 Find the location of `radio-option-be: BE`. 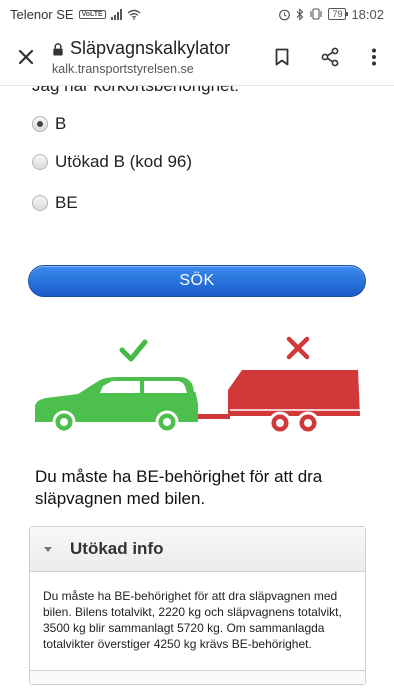

radio-option-be: BE is located at coordinates (55, 203).